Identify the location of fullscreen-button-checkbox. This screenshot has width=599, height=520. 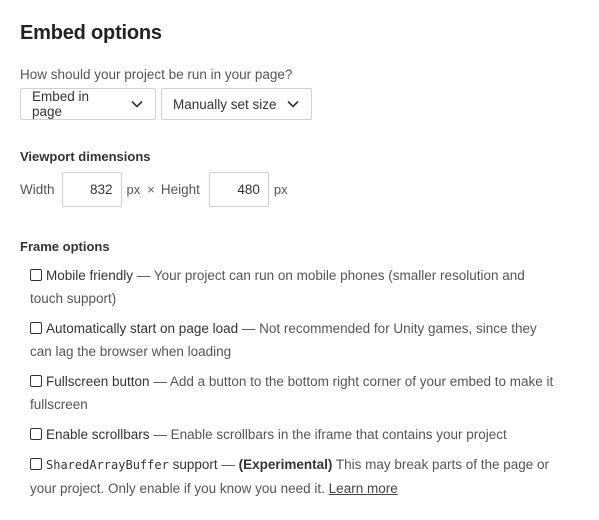
(36, 381).